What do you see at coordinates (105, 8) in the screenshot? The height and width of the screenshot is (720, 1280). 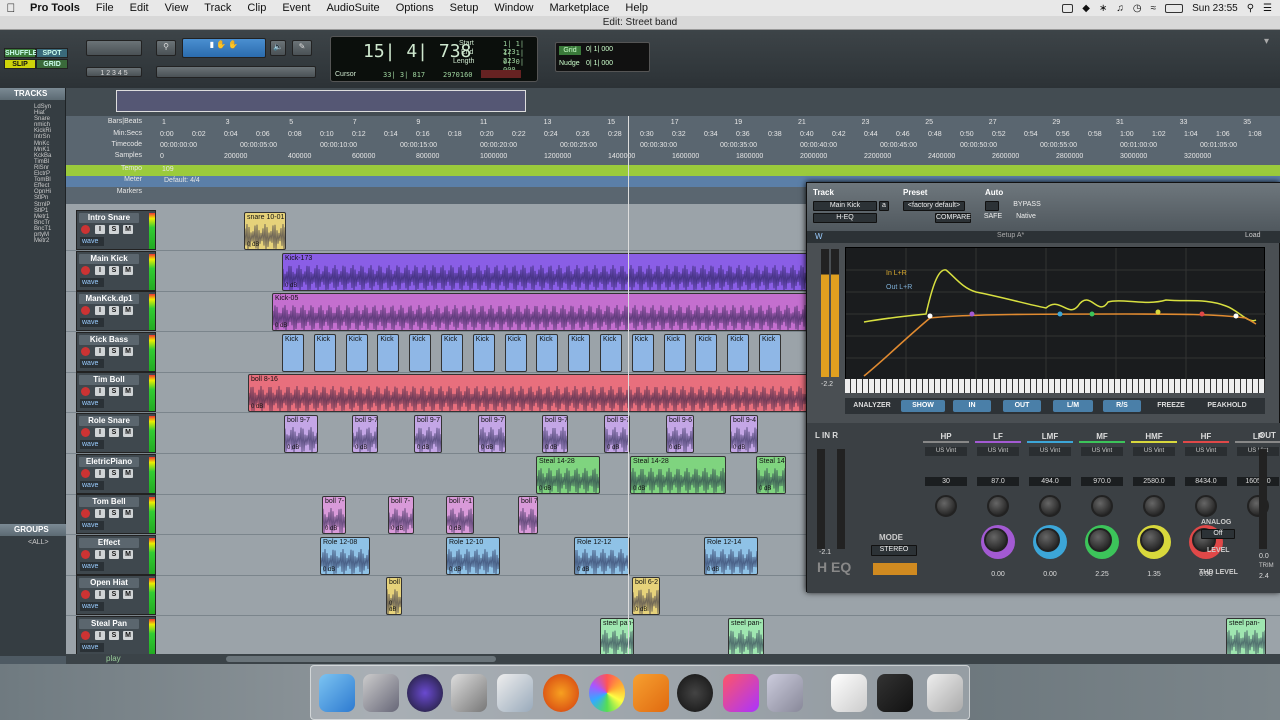 I see `menu-file: File` at bounding box center [105, 8].